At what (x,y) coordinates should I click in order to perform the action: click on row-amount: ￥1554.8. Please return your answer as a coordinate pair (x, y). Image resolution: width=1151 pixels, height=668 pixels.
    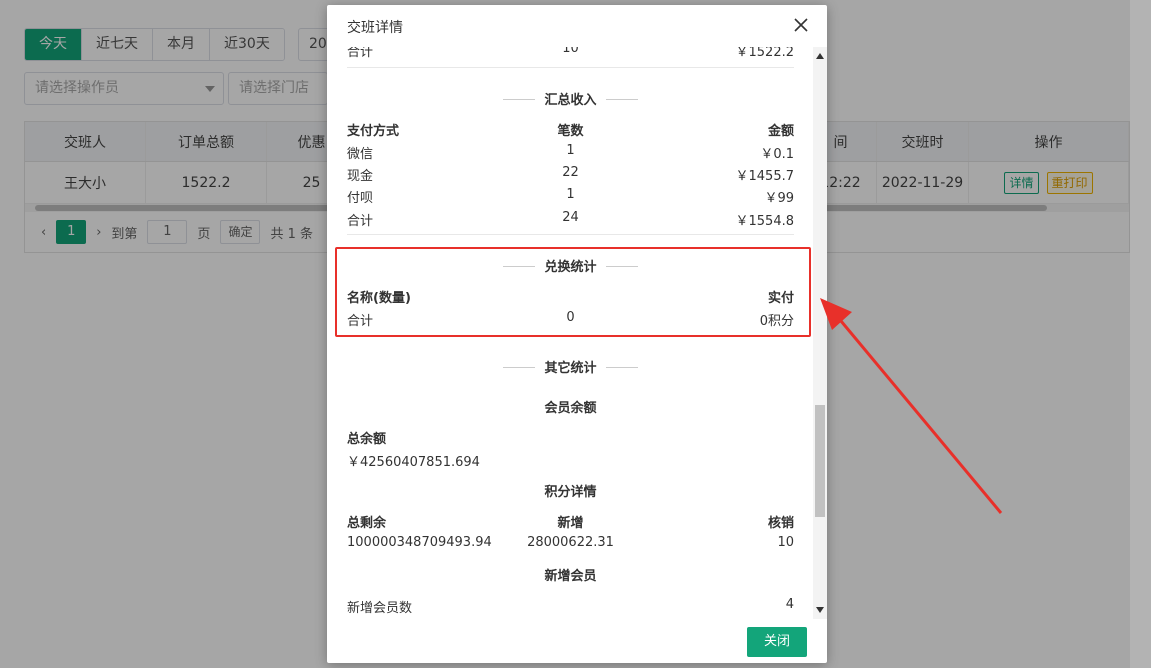
    Looking at the image, I should click on (765, 221).